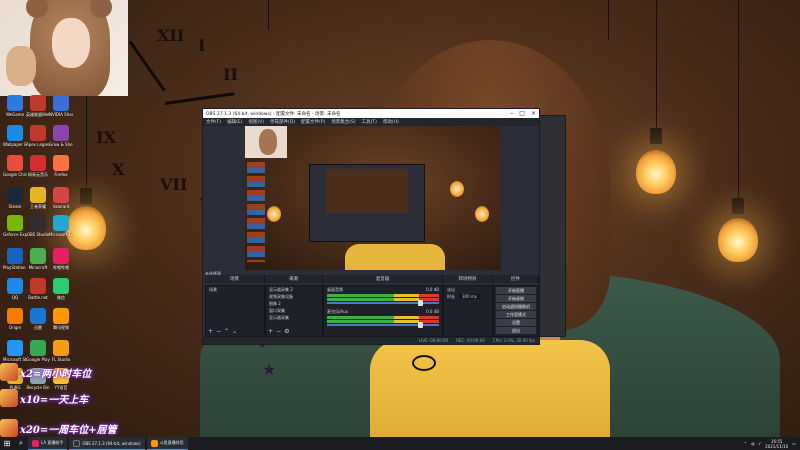 Image resolution: width=800 pixels, height=450 pixels. I want to click on source-item: 显示器采集 2, so click(294, 289).